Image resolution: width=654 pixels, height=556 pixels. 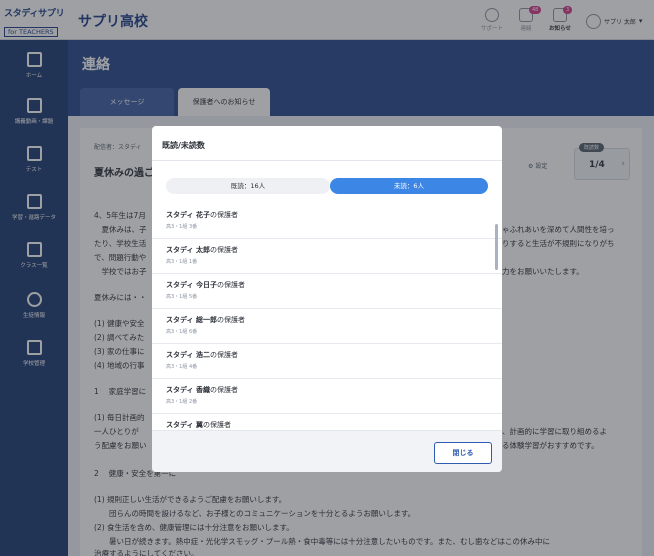 What do you see at coordinates (409, 186) in the screenshot?
I see `tab-unread: 未読：6人` at bounding box center [409, 186].